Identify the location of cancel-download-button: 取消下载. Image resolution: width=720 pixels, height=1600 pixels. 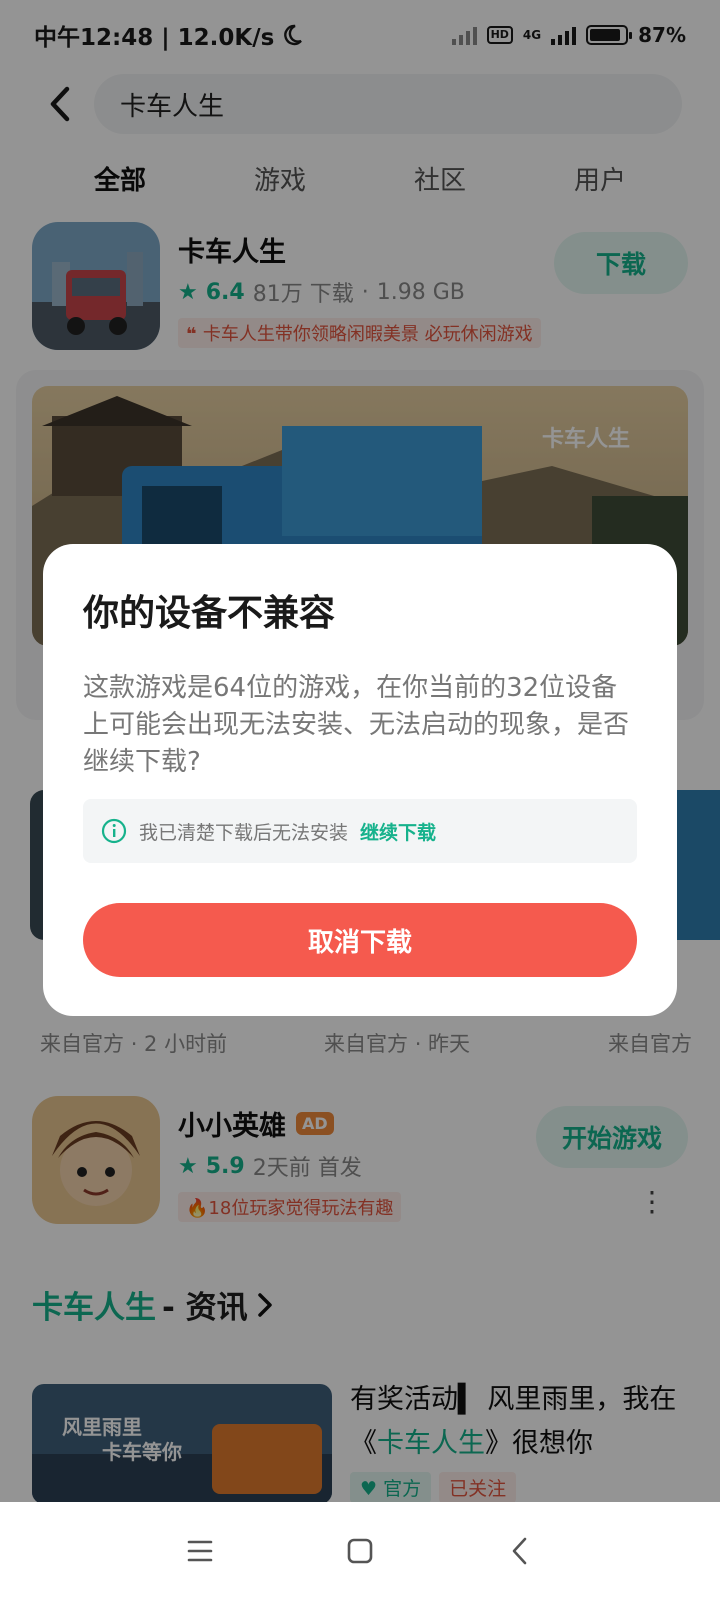
(360, 940).